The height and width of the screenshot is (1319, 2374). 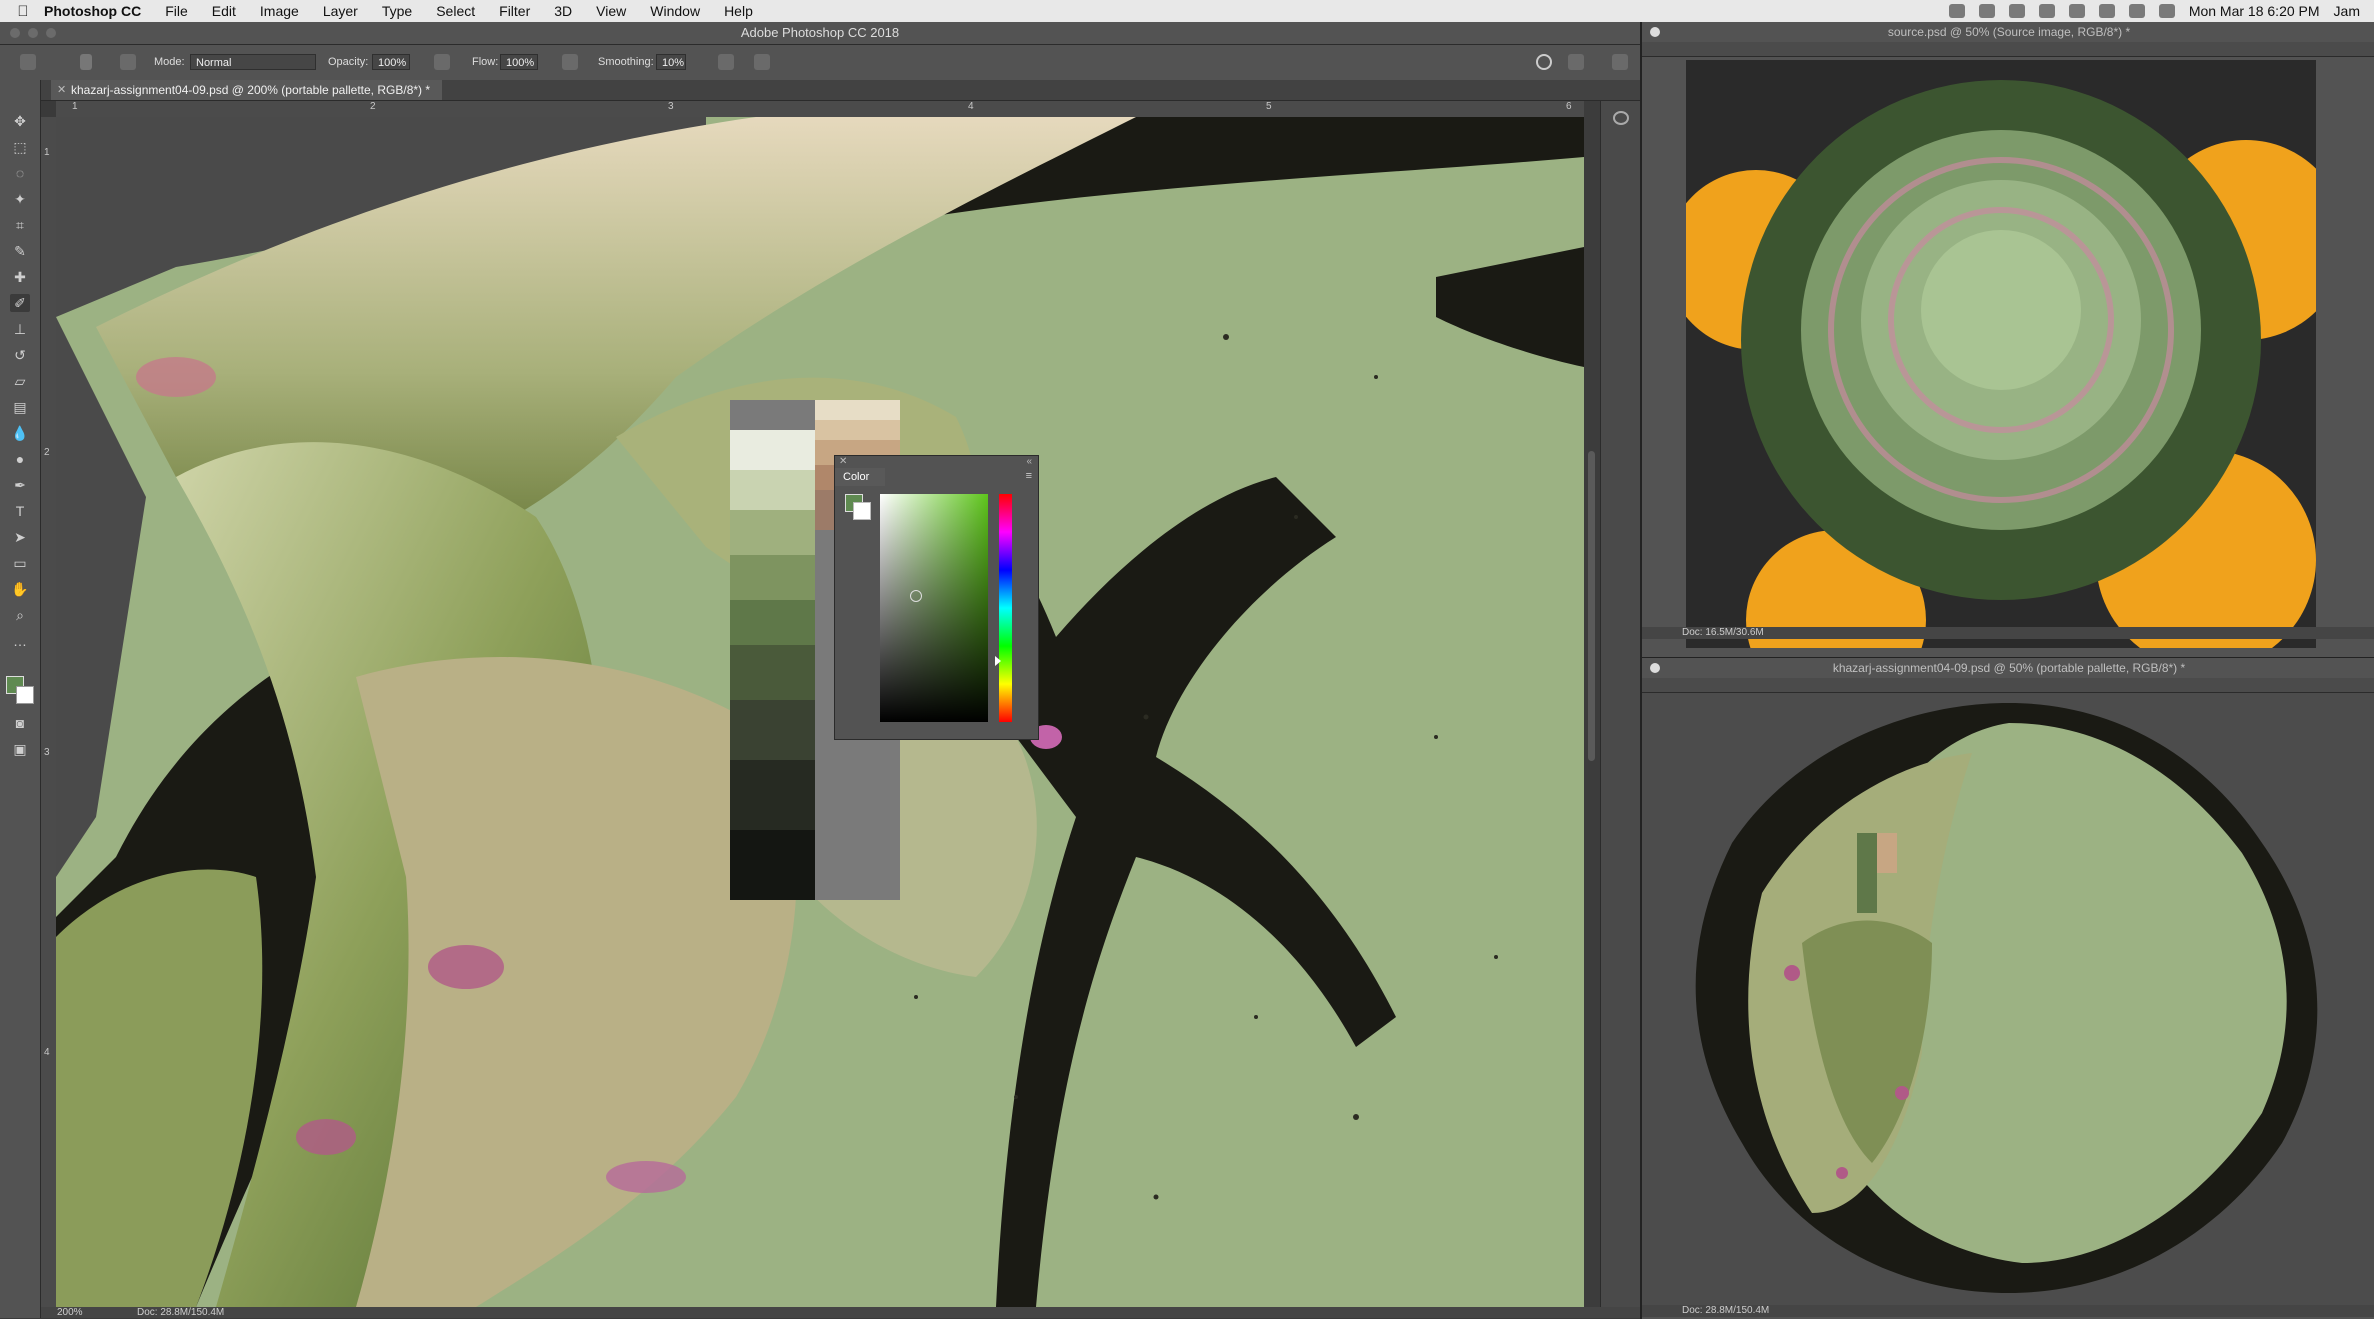 What do you see at coordinates (61, 90) in the screenshot?
I see `close-tab-icon: ✕` at bounding box center [61, 90].